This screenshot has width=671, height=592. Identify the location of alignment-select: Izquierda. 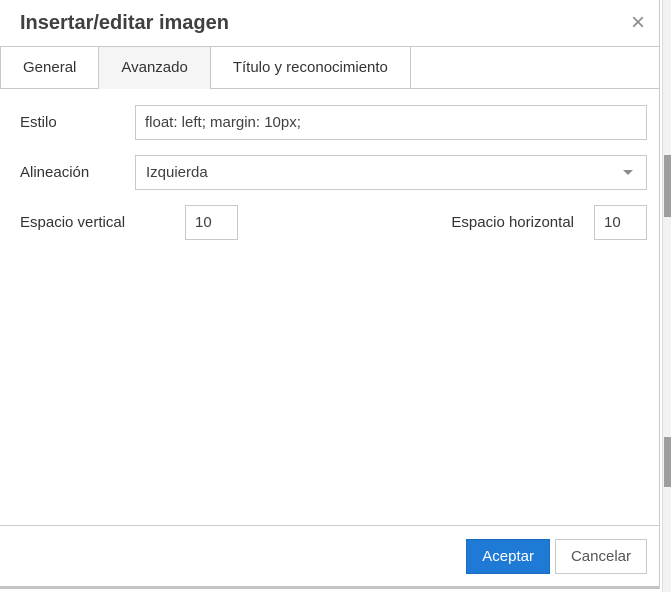
(391, 172).